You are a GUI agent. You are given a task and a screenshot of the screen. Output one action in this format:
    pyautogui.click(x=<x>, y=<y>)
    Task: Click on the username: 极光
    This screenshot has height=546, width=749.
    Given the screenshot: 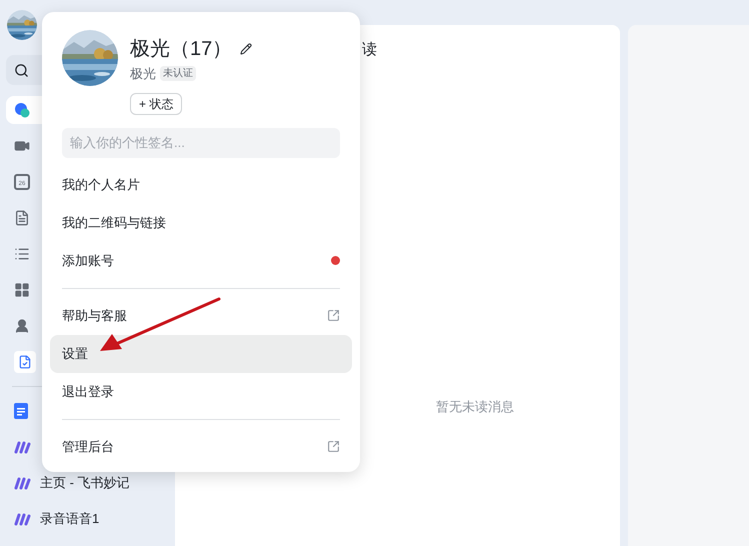 What is the action you would take?
    pyautogui.click(x=143, y=74)
    